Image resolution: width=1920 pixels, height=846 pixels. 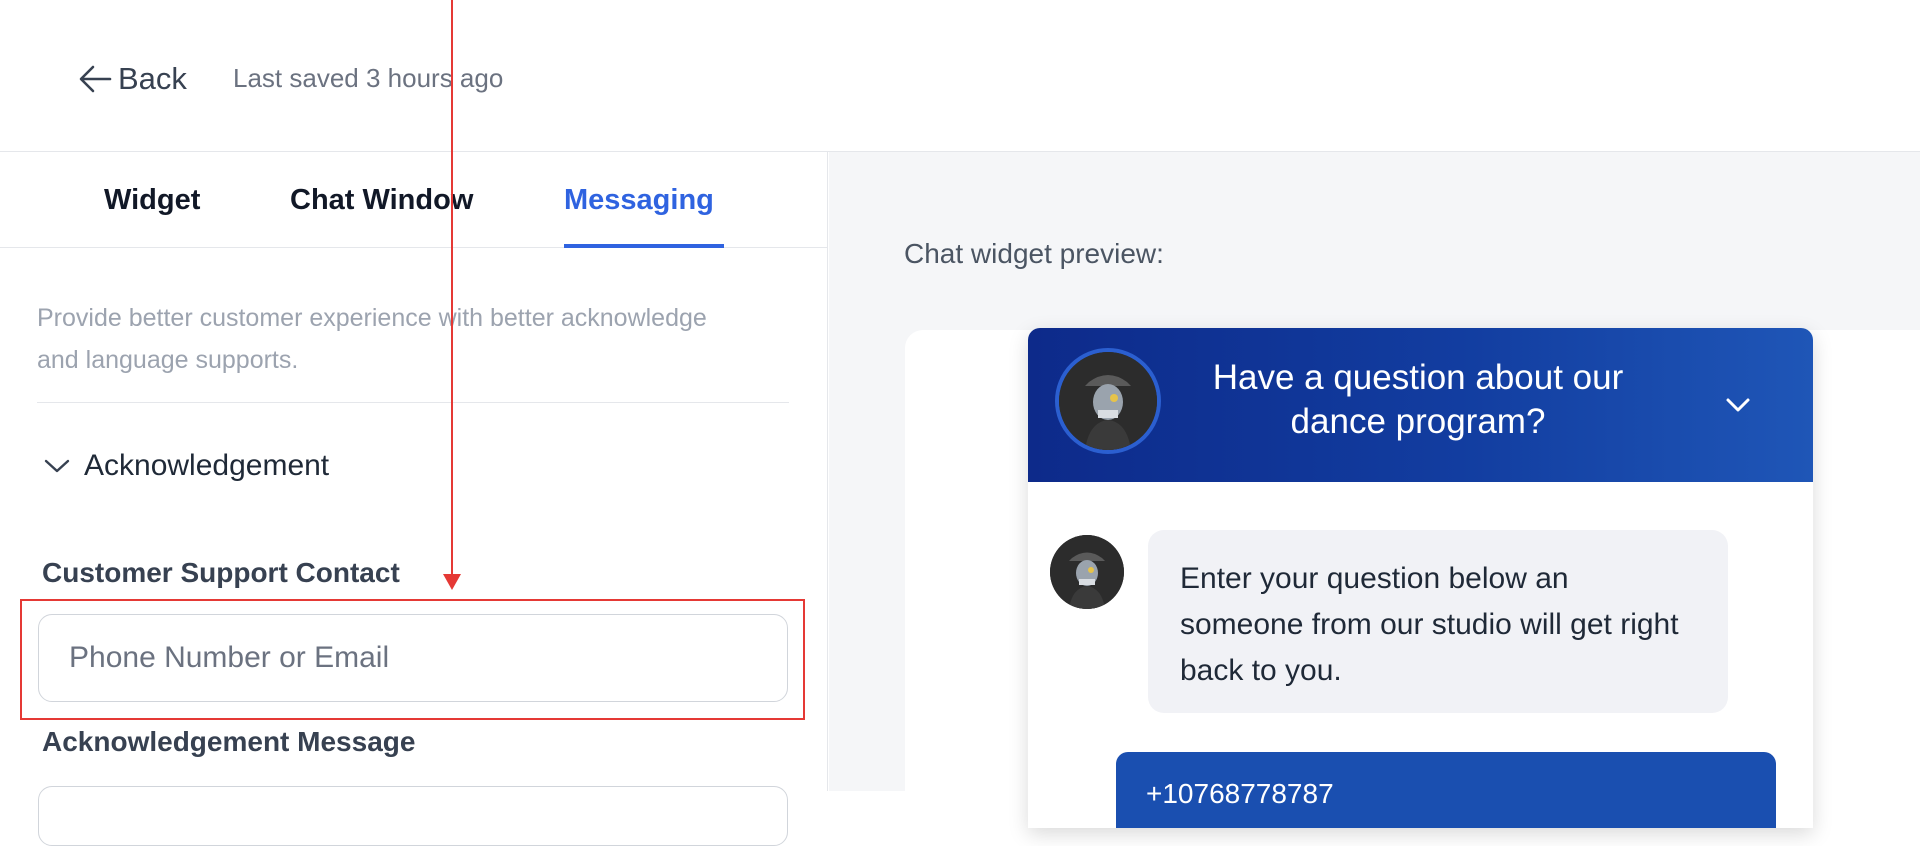 I want to click on collapse-chat-button, so click(x=1738, y=405).